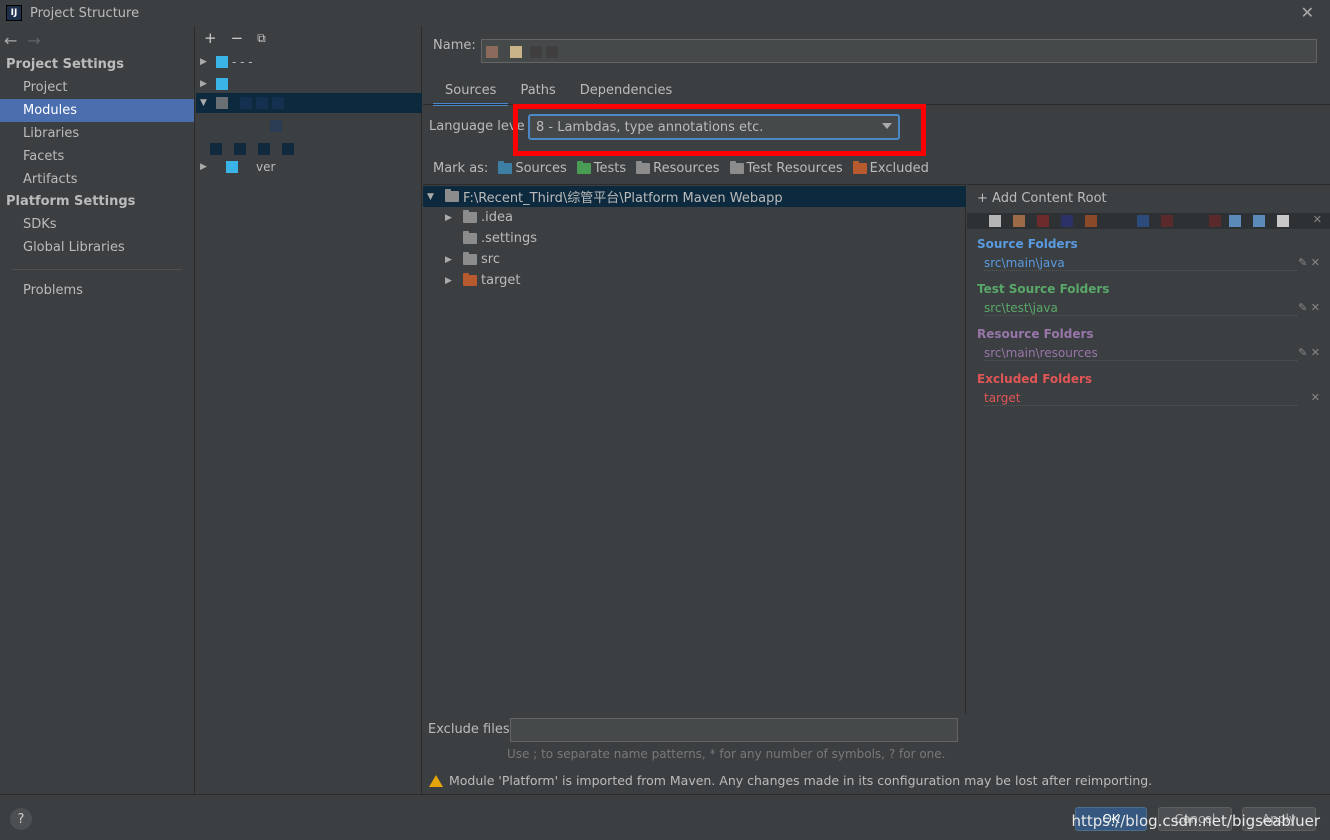 This screenshot has height=840, width=1330. Describe the element at coordinates (1140, 263) in the screenshot. I see `source-folder-item: src\main\java` at that location.